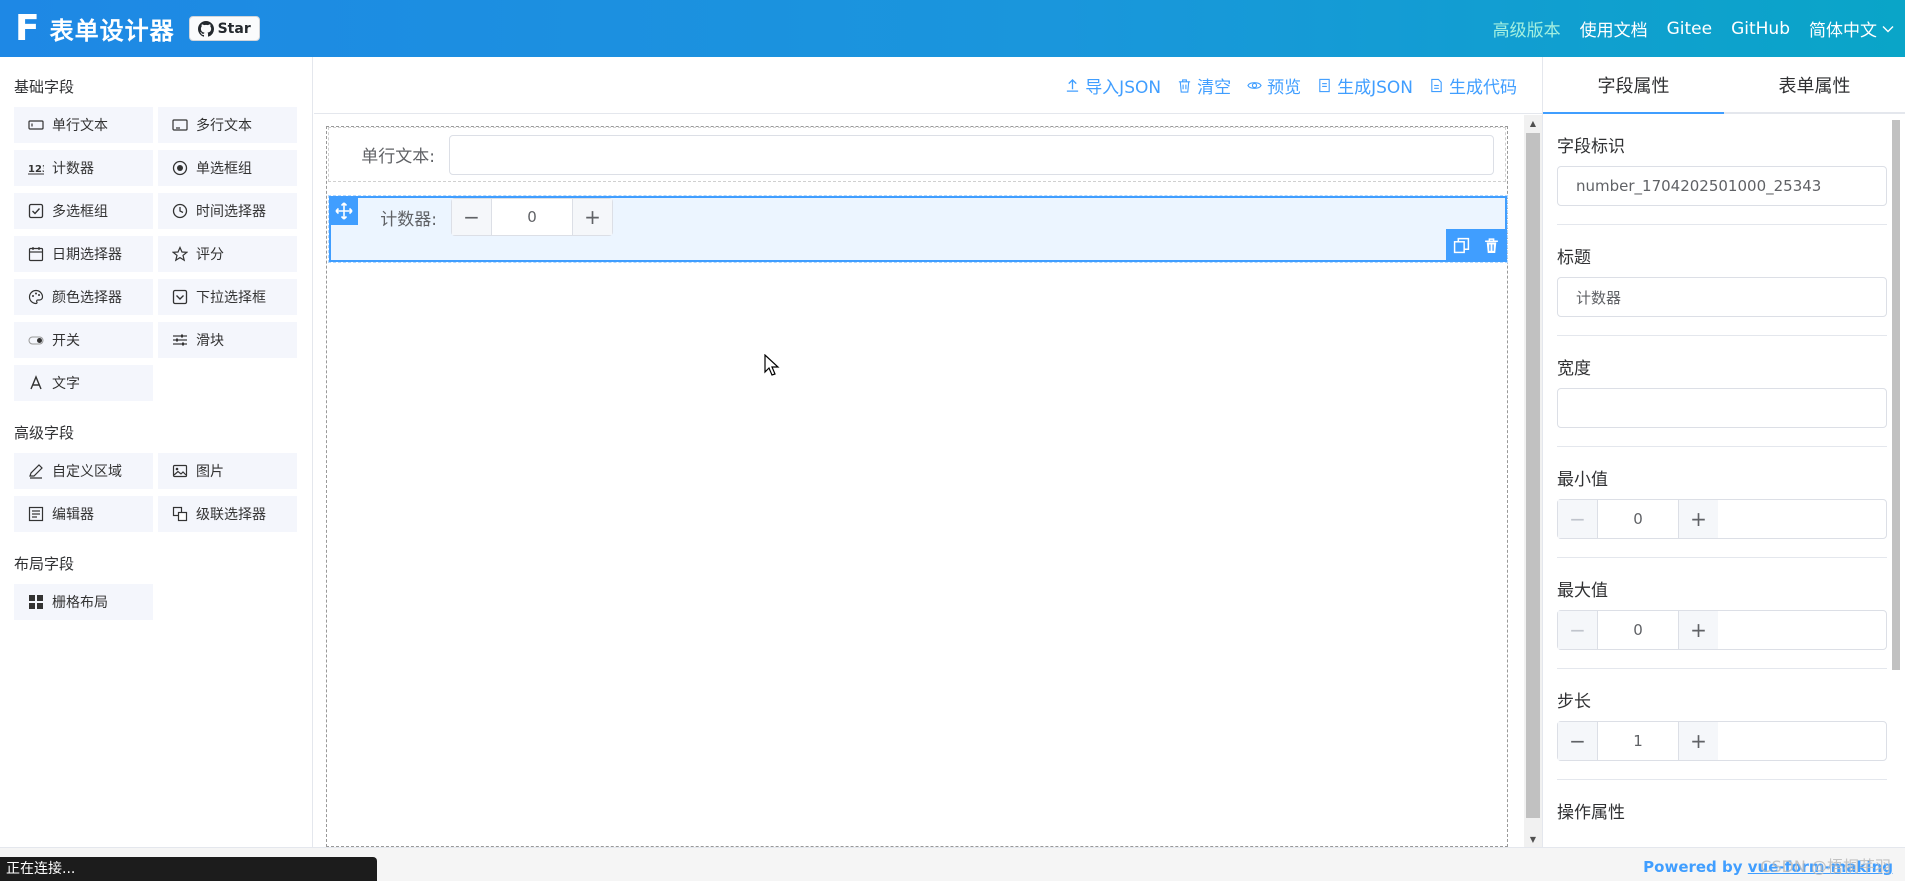 The width and height of the screenshot is (1905, 881). I want to click on grid-icon, so click(36, 602).